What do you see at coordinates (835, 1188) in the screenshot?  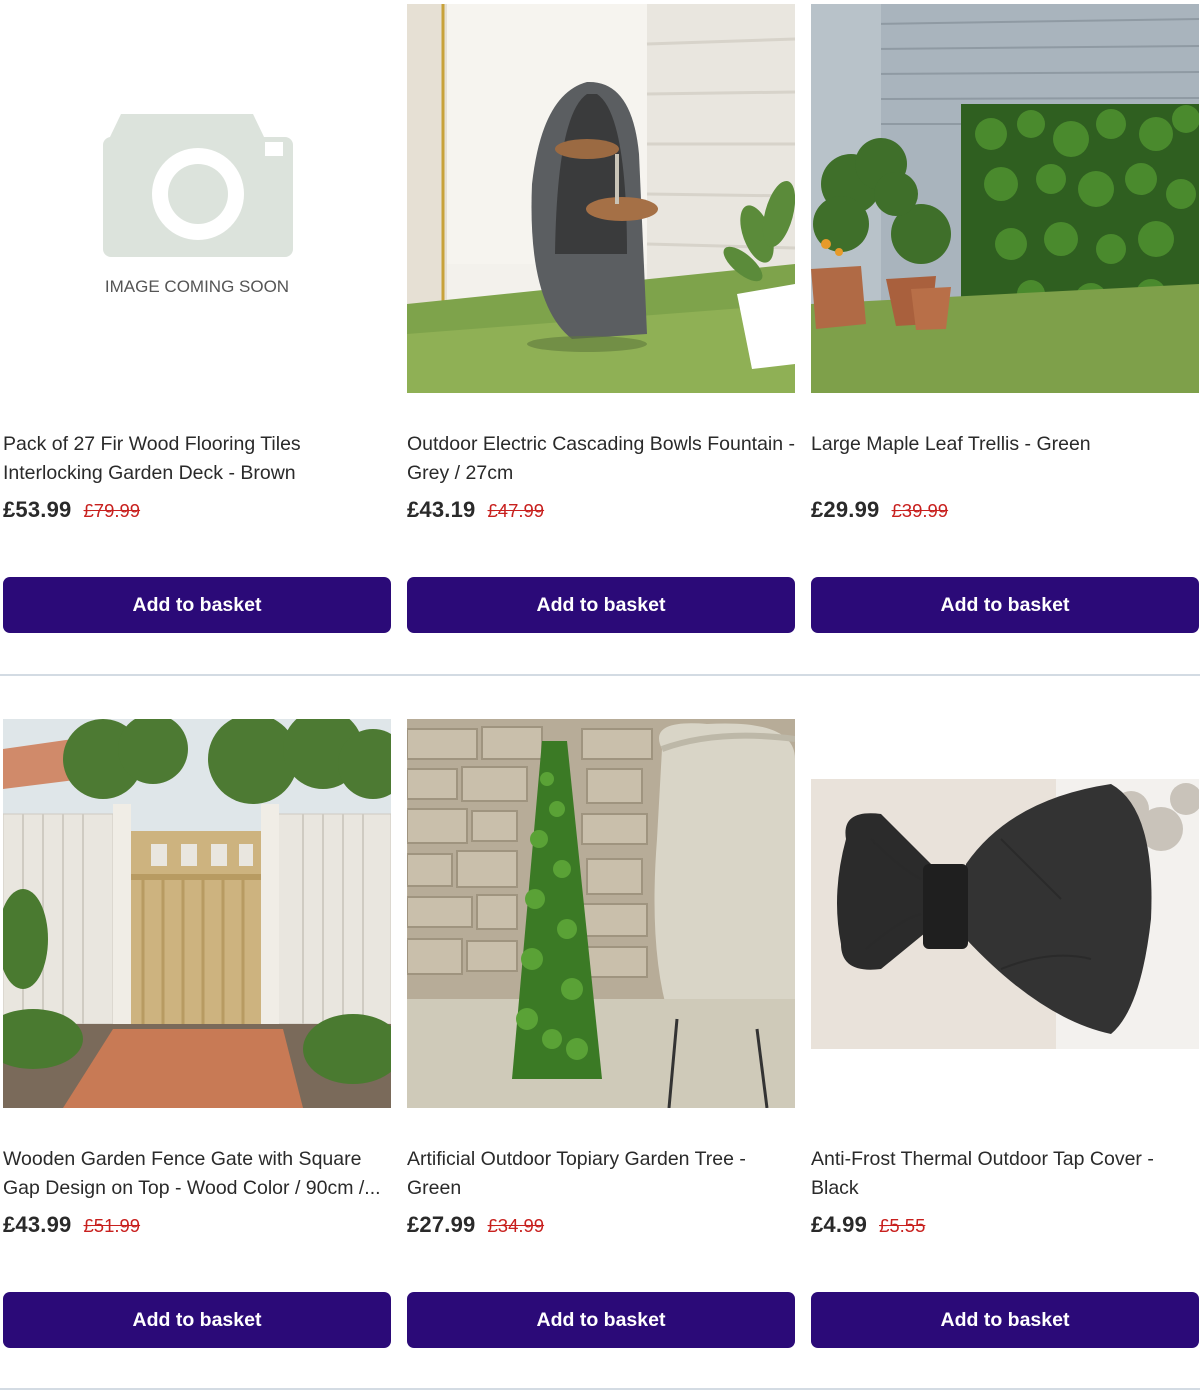 I see `product-title-line: Black` at bounding box center [835, 1188].